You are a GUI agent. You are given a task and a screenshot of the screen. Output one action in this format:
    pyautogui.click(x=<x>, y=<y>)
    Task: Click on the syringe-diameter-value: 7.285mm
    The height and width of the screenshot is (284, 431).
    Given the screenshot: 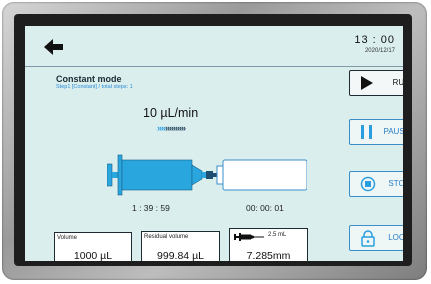 What is the action you would take?
    pyautogui.click(x=268, y=255)
    